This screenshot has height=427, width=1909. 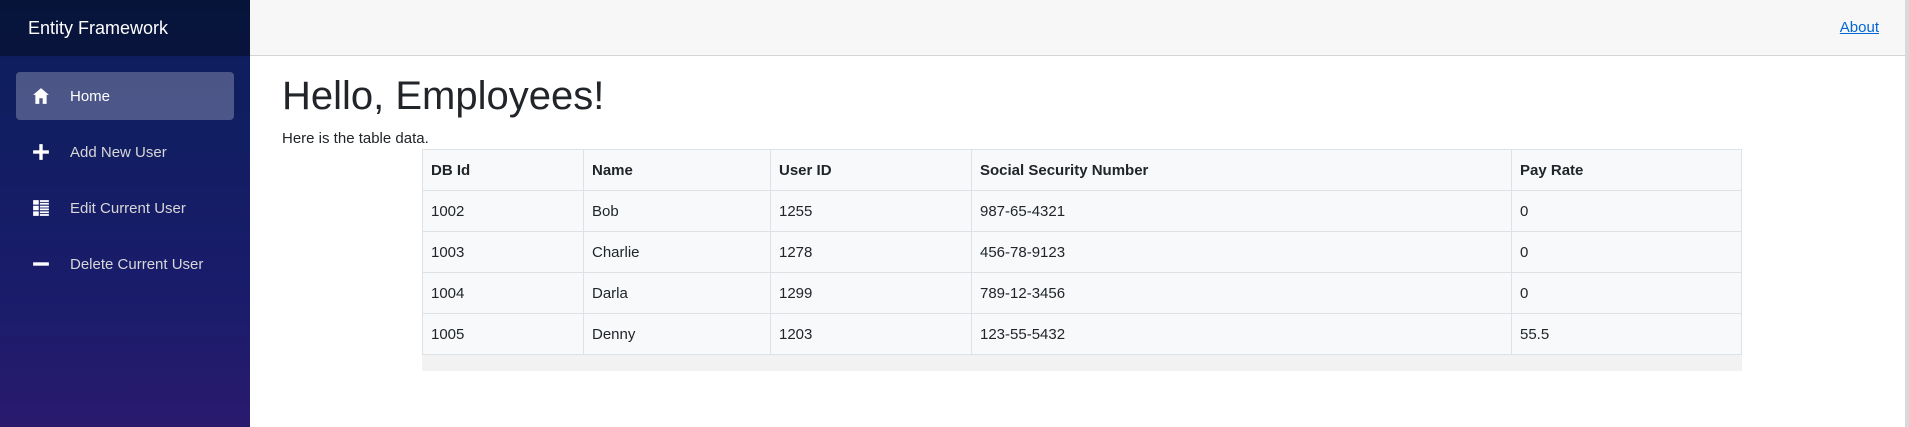 I want to click on table-row: 1003 Charlie 1278 456-78-9123 0, so click(x=1082, y=252).